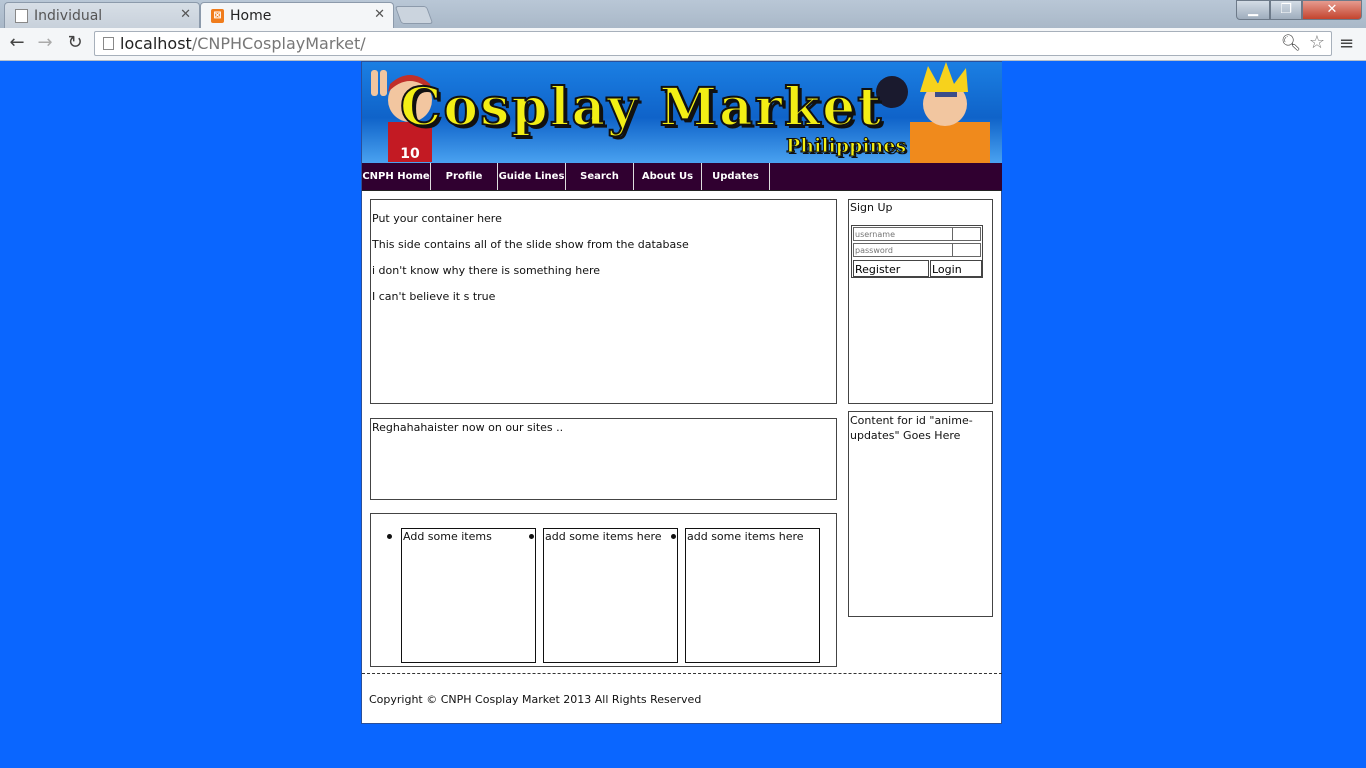  I want to click on address-bar: localhost/CNPHCosplayMarket/ 🔍︎ ☆, so click(713, 43).